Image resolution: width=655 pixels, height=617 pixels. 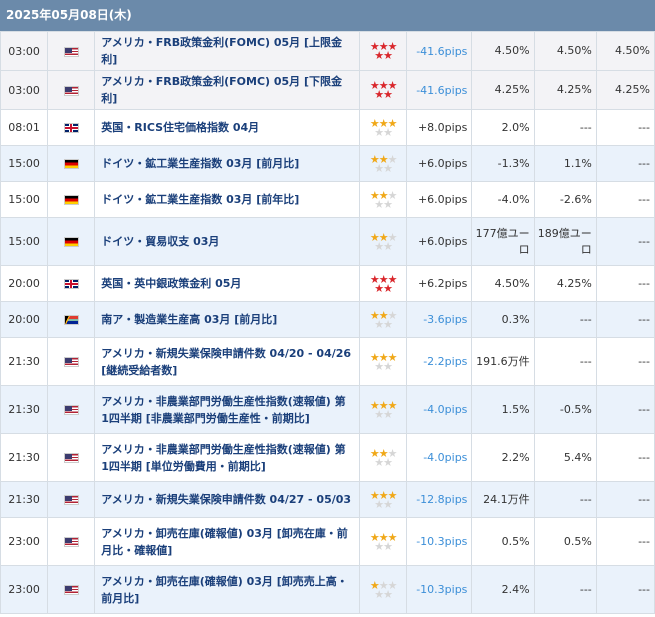 What do you see at coordinates (227, 283) in the screenshot?
I see `indicator-name: 英国・英中銀政策金利 05月` at bounding box center [227, 283].